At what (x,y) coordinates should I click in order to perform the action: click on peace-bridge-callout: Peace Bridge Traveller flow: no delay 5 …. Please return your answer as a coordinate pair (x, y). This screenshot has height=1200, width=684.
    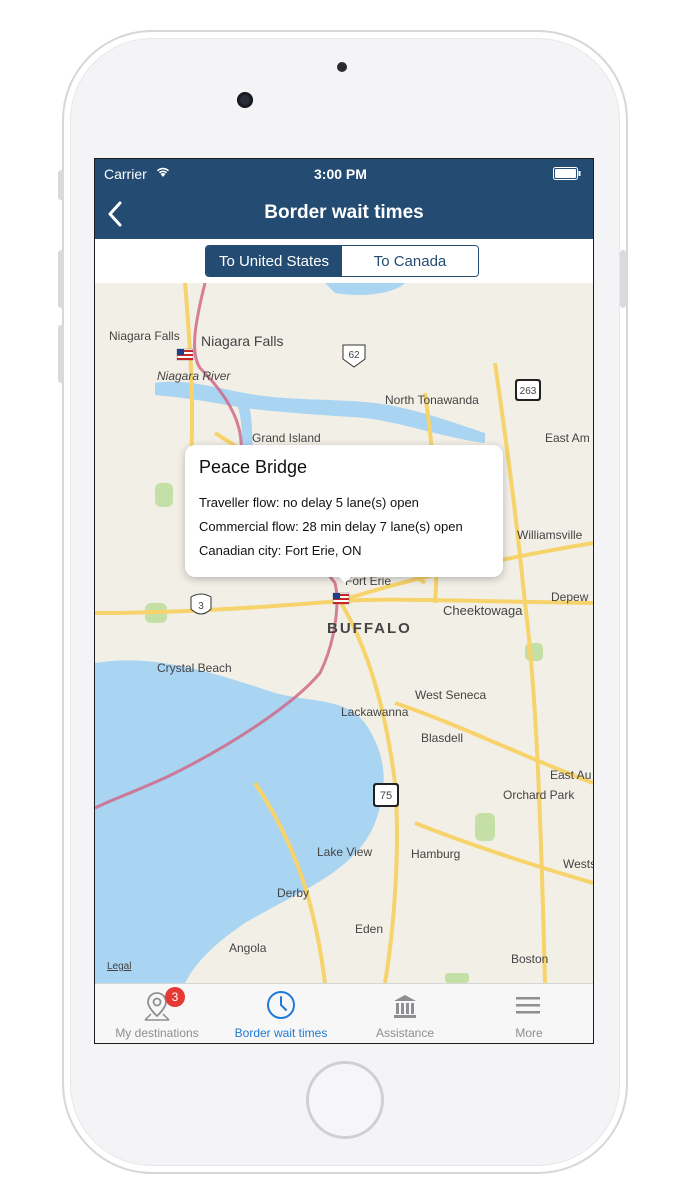
    Looking at the image, I should click on (344, 514).